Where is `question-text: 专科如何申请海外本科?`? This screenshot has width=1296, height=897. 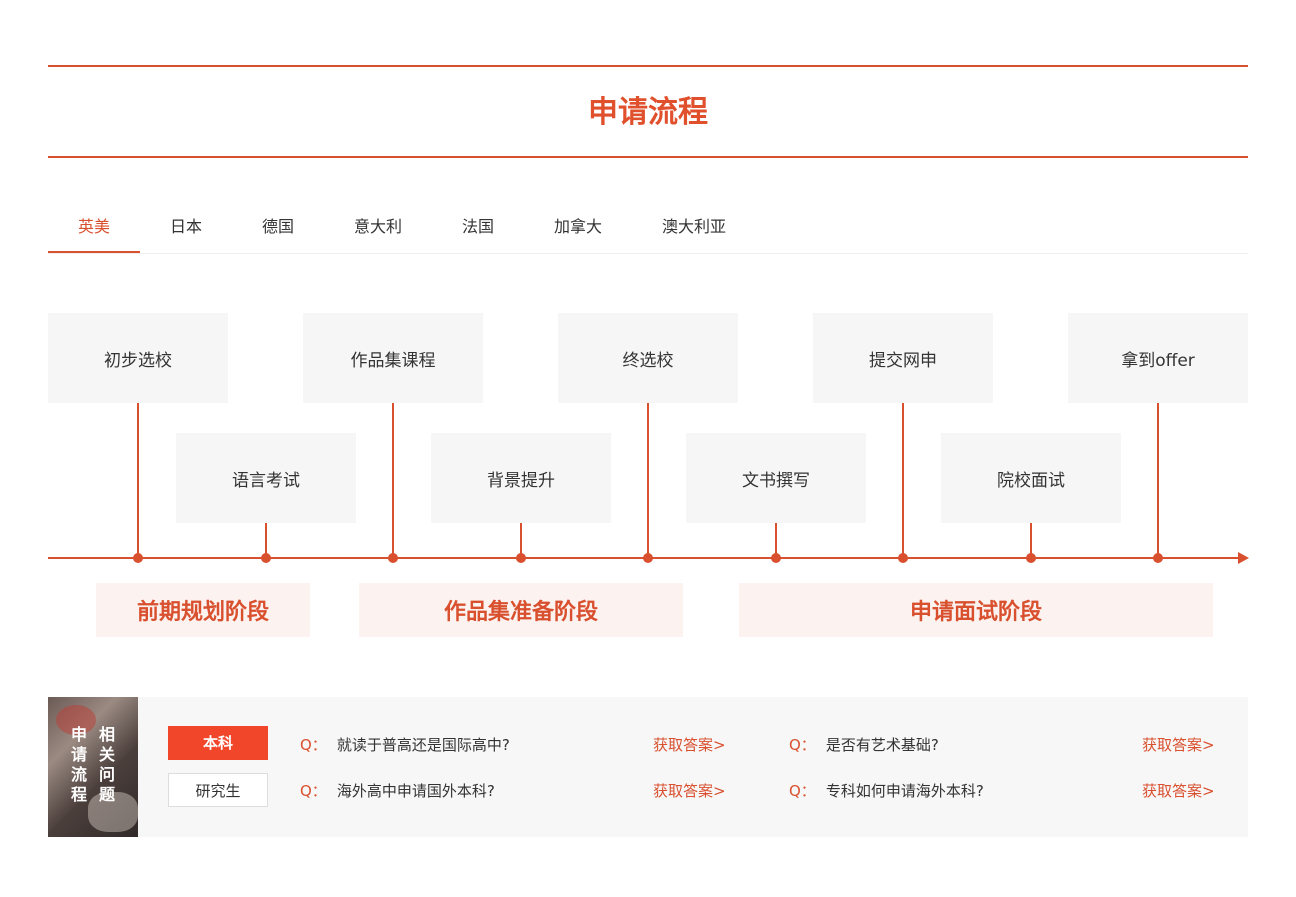 question-text: 专科如何申请海外本科? is located at coordinates (904, 791).